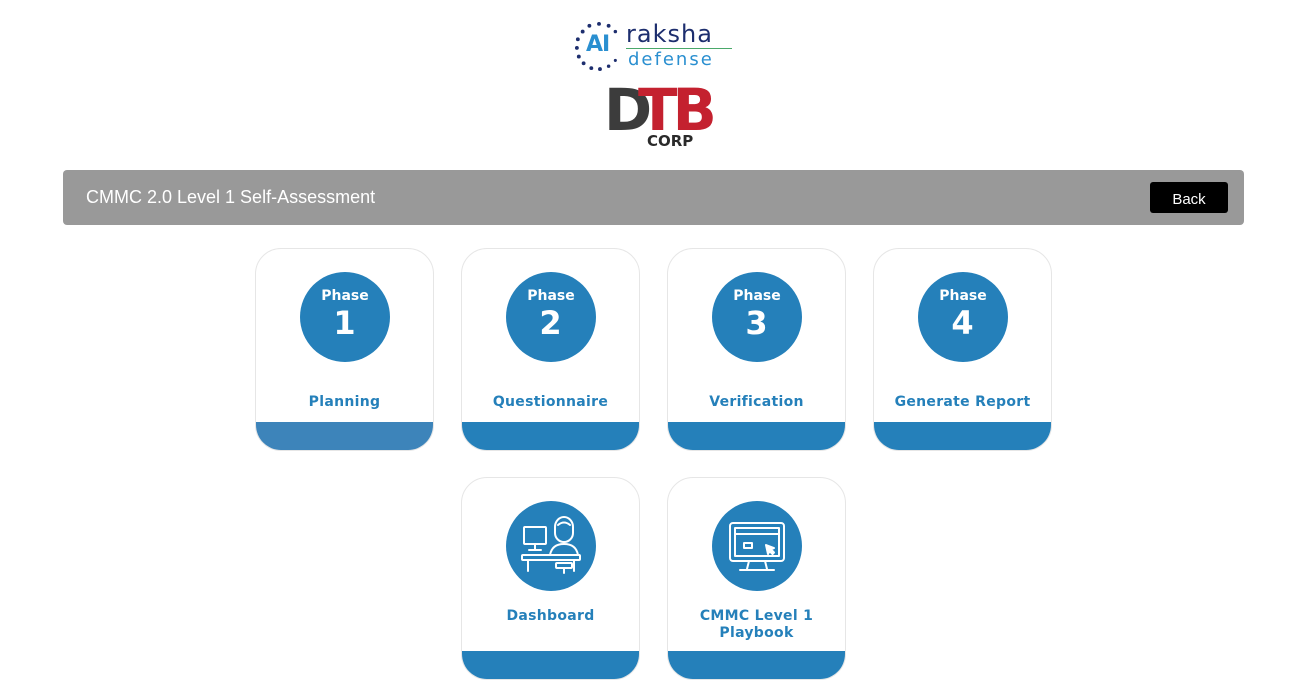 The width and height of the screenshot is (1307, 700). What do you see at coordinates (550, 616) in the screenshot?
I see `dashboard-label: Dashboard` at bounding box center [550, 616].